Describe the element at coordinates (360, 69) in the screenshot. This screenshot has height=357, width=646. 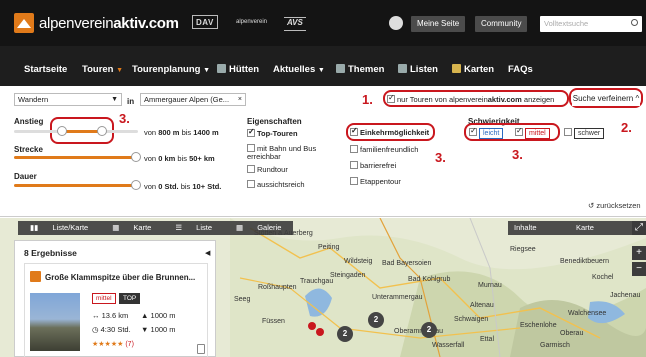
I see `nav-themen: Themen` at that location.